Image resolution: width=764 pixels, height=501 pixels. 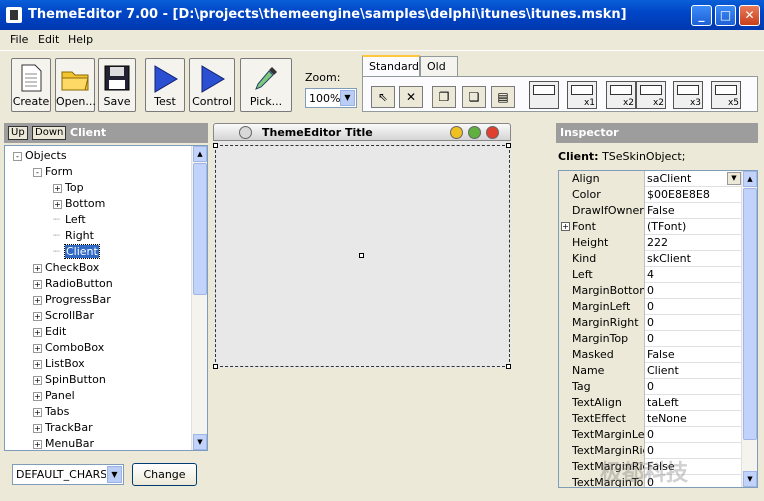 I want to click on tree-item: ┈ Client, so click(x=76, y=252).